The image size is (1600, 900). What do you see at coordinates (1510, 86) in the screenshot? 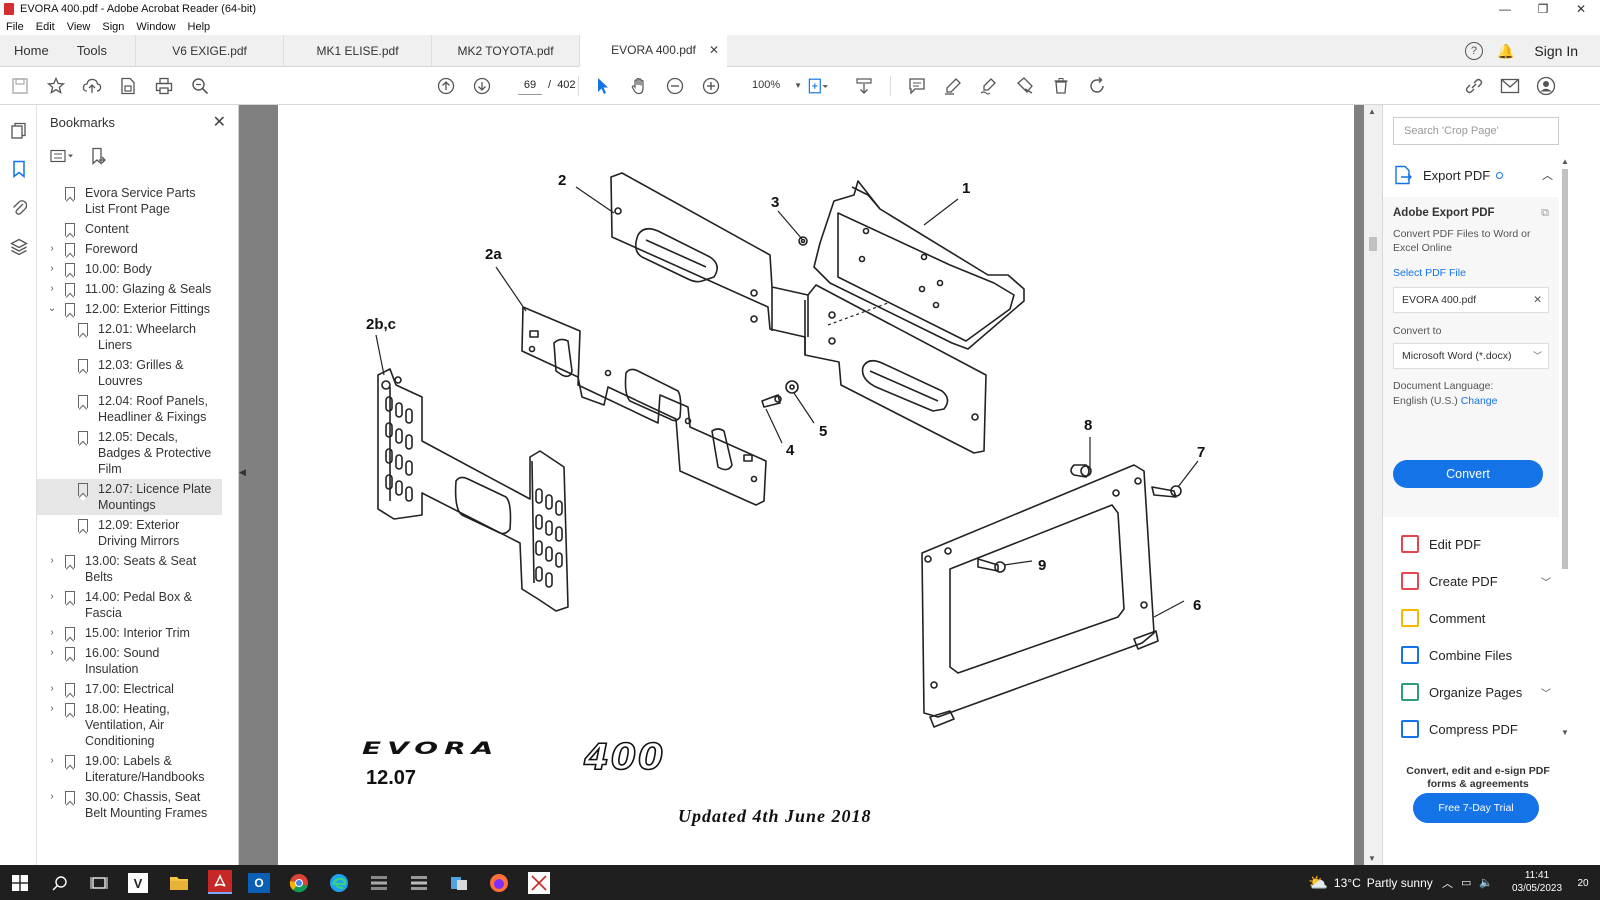
I see `email-icon` at bounding box center [1510, 86].